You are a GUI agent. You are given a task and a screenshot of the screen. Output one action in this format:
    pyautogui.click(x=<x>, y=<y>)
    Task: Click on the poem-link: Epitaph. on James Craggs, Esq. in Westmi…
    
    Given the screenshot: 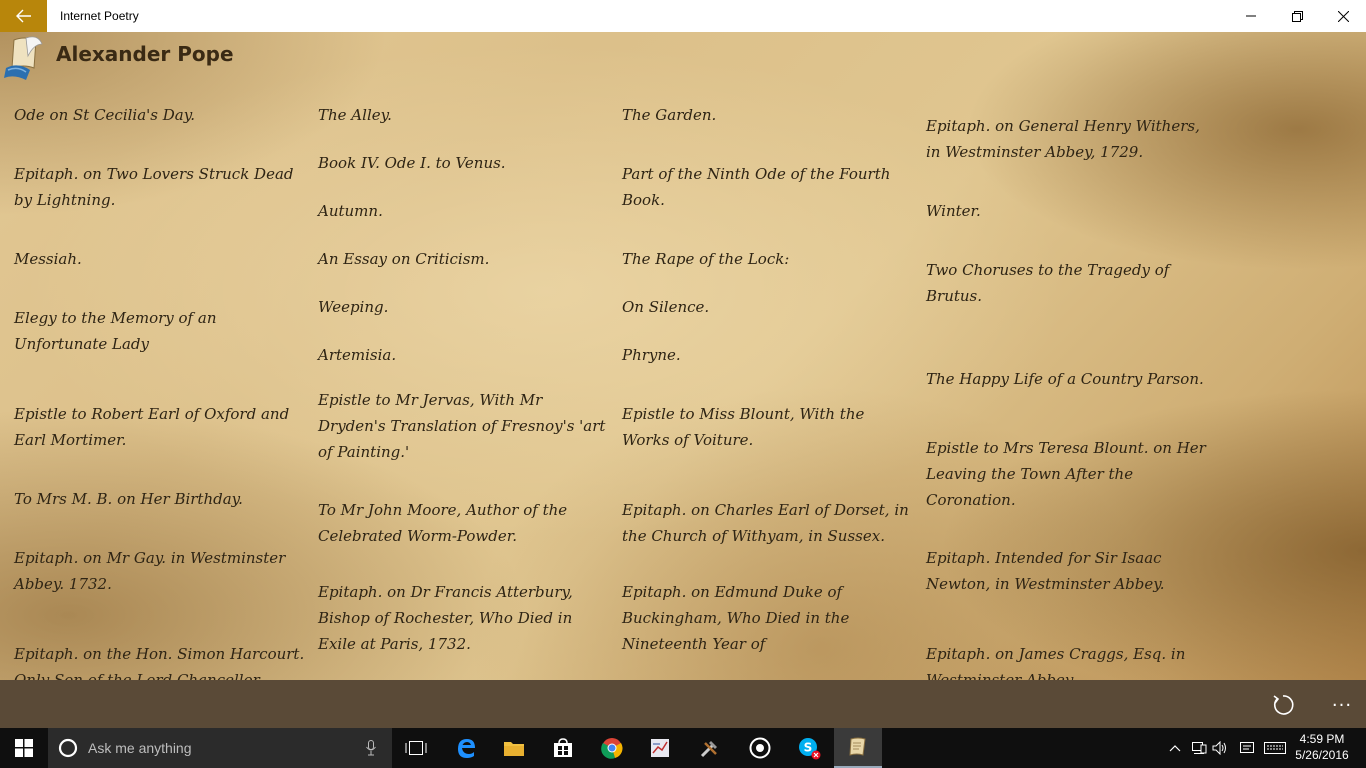 What is the action you would take?
    pyautogui.click(x=1071, y=660)
    